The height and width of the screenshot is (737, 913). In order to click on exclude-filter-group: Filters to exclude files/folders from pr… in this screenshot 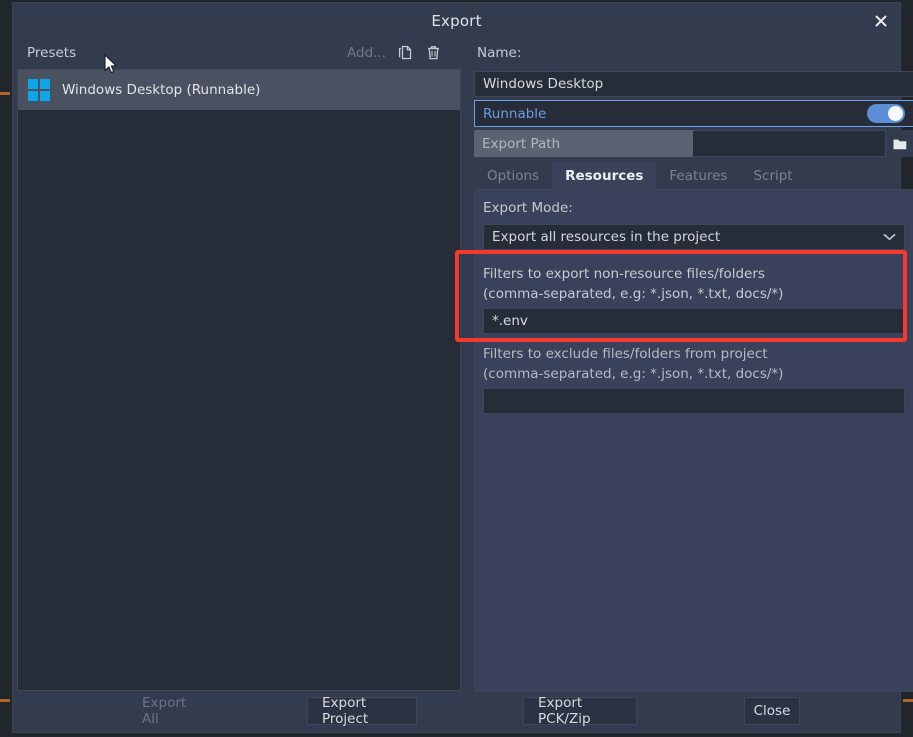, I will do `click(694, 379)`.